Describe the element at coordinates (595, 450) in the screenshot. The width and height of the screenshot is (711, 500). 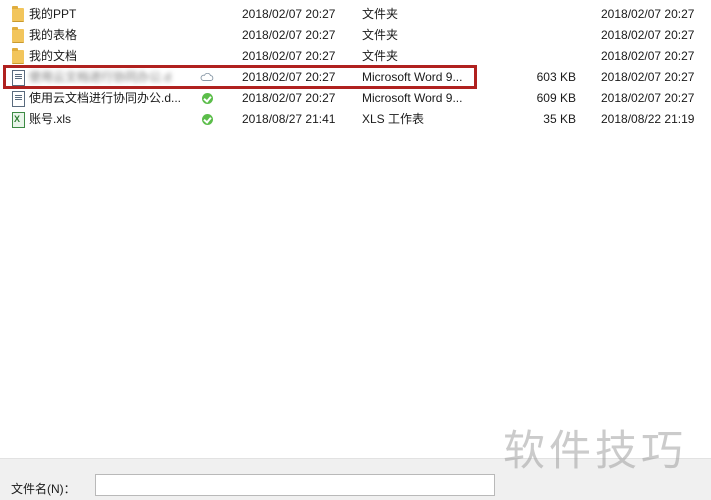
I see `watermark: 软件技巧` at that location.